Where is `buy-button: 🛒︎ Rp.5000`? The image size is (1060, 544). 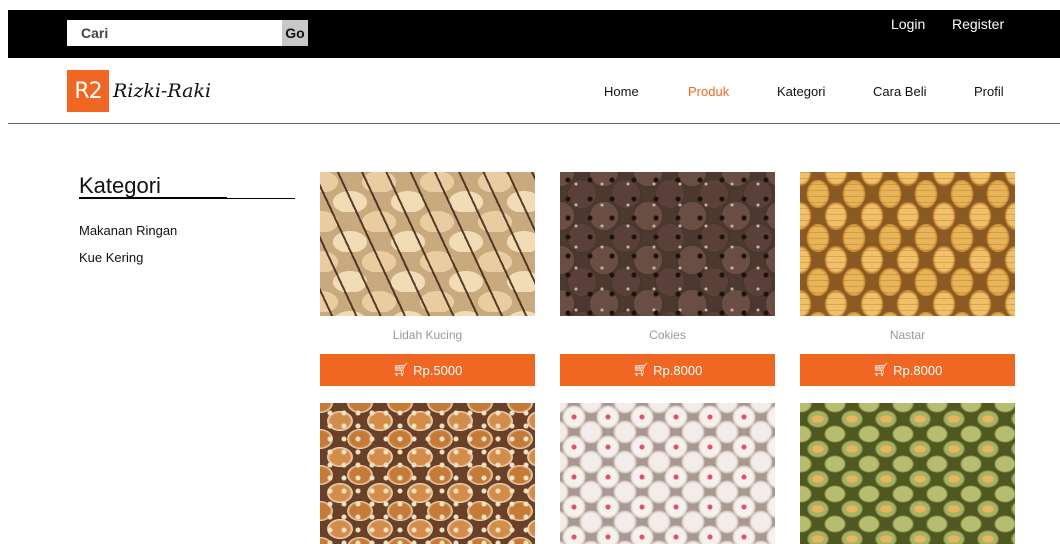
buy-button: 🛒︎ Rp.5000 is located at coordinates (427, 370).